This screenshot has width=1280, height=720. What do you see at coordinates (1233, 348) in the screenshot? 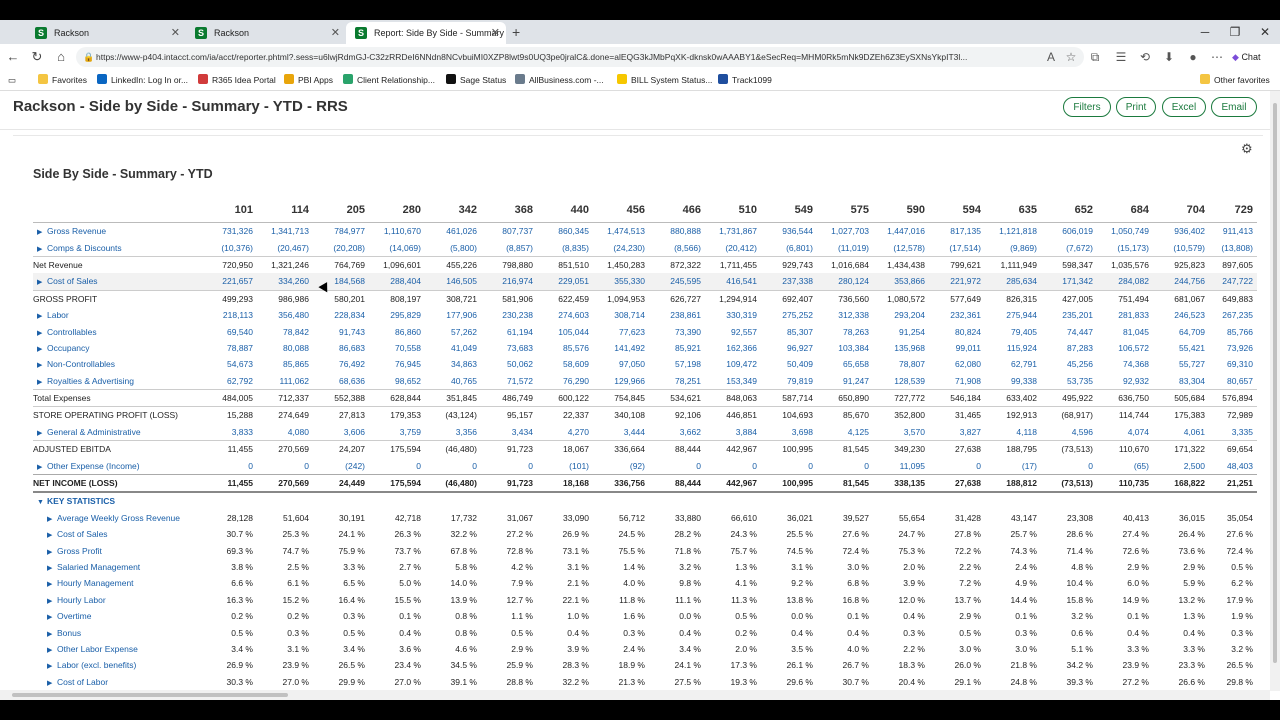
I see `value-cell: 73,926` at bounding box center [1233, 348].